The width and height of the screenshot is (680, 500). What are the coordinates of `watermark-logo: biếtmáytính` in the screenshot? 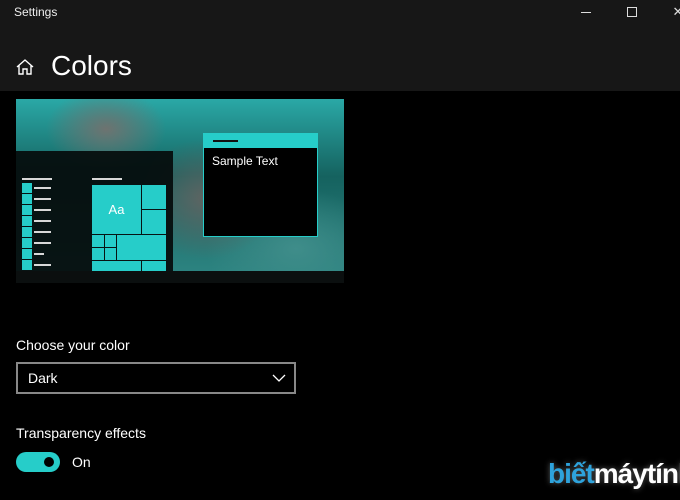 It's located at (614, 474).